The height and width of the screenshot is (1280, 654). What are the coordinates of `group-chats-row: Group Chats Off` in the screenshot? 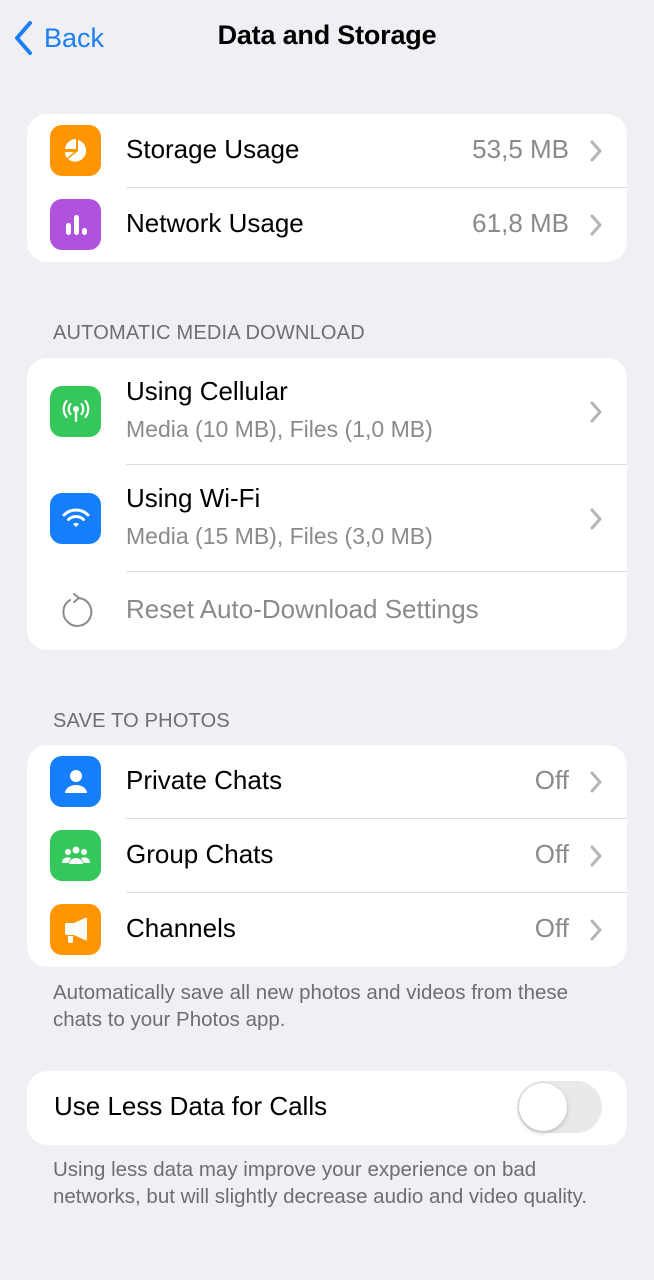 It's located at (327, 856).